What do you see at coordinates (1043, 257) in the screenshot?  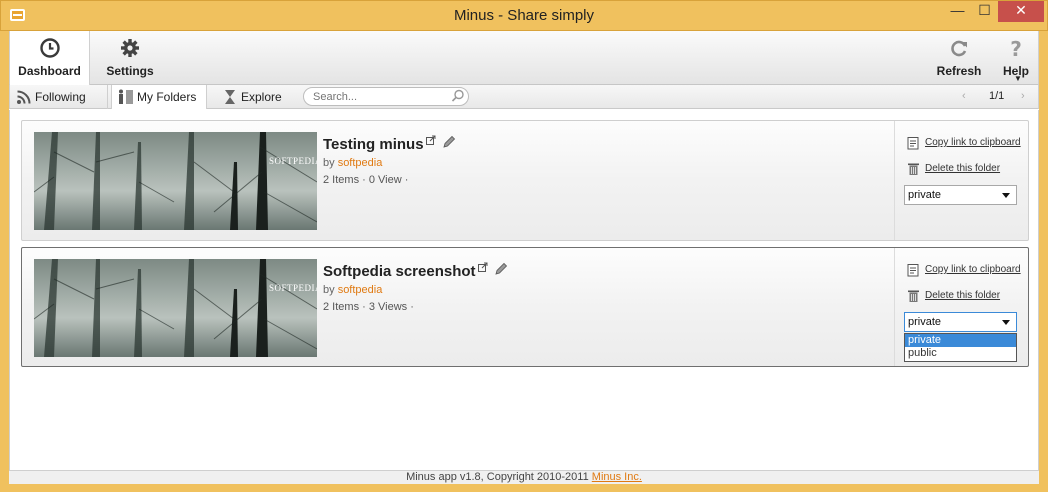 I see `window-frame-right` at bounding box center [1043, 257].